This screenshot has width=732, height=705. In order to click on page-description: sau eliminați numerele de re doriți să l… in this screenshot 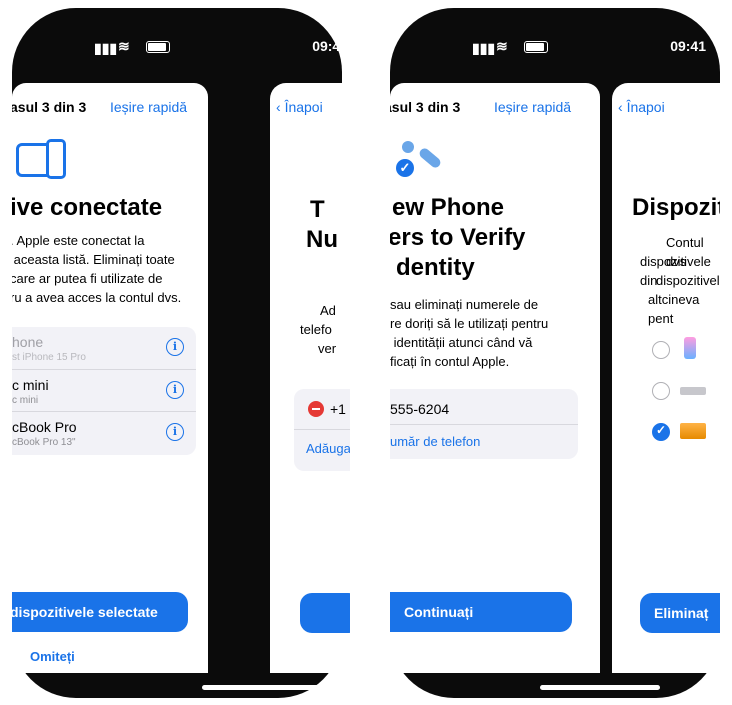, I will do `click(469, 333)`.